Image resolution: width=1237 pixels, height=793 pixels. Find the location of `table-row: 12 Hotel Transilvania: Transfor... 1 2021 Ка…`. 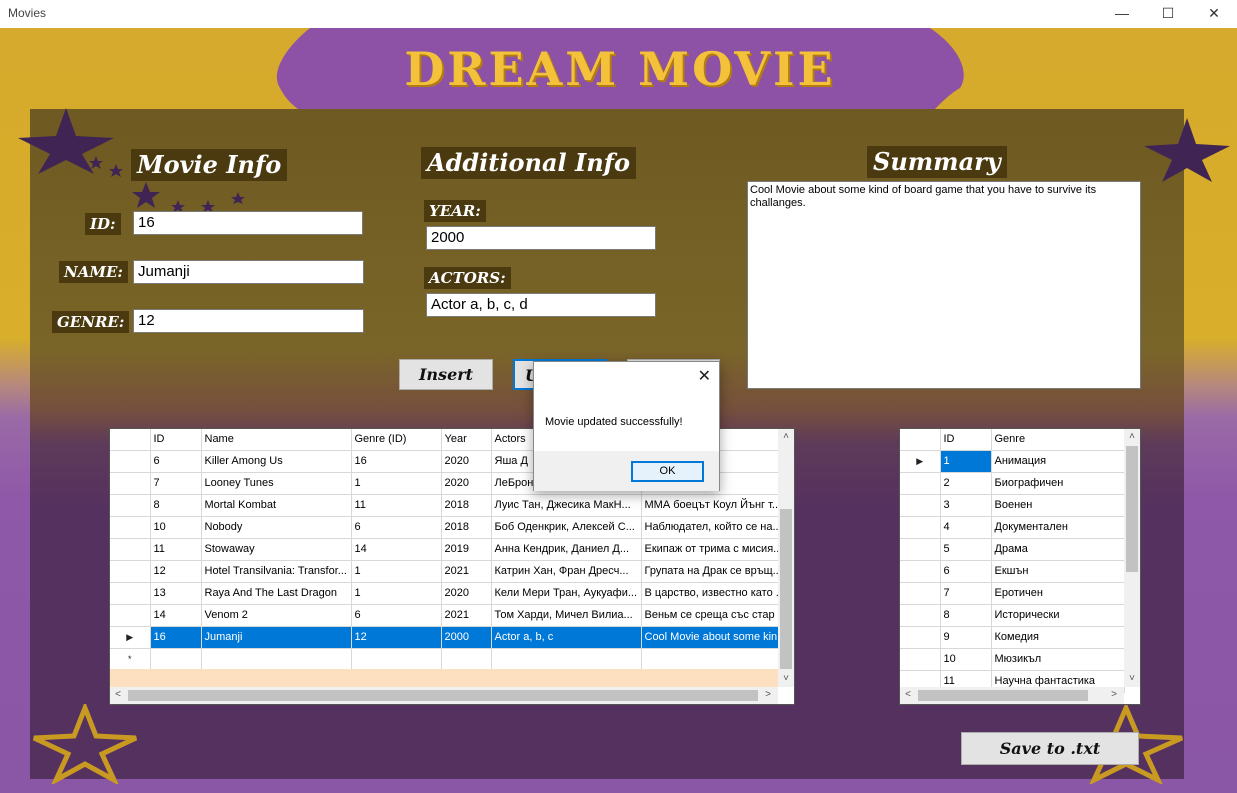

table-row: 12 Hotel Transilvania: Transfor... 1 2021 Ка… is located at coordinates (450, 571).